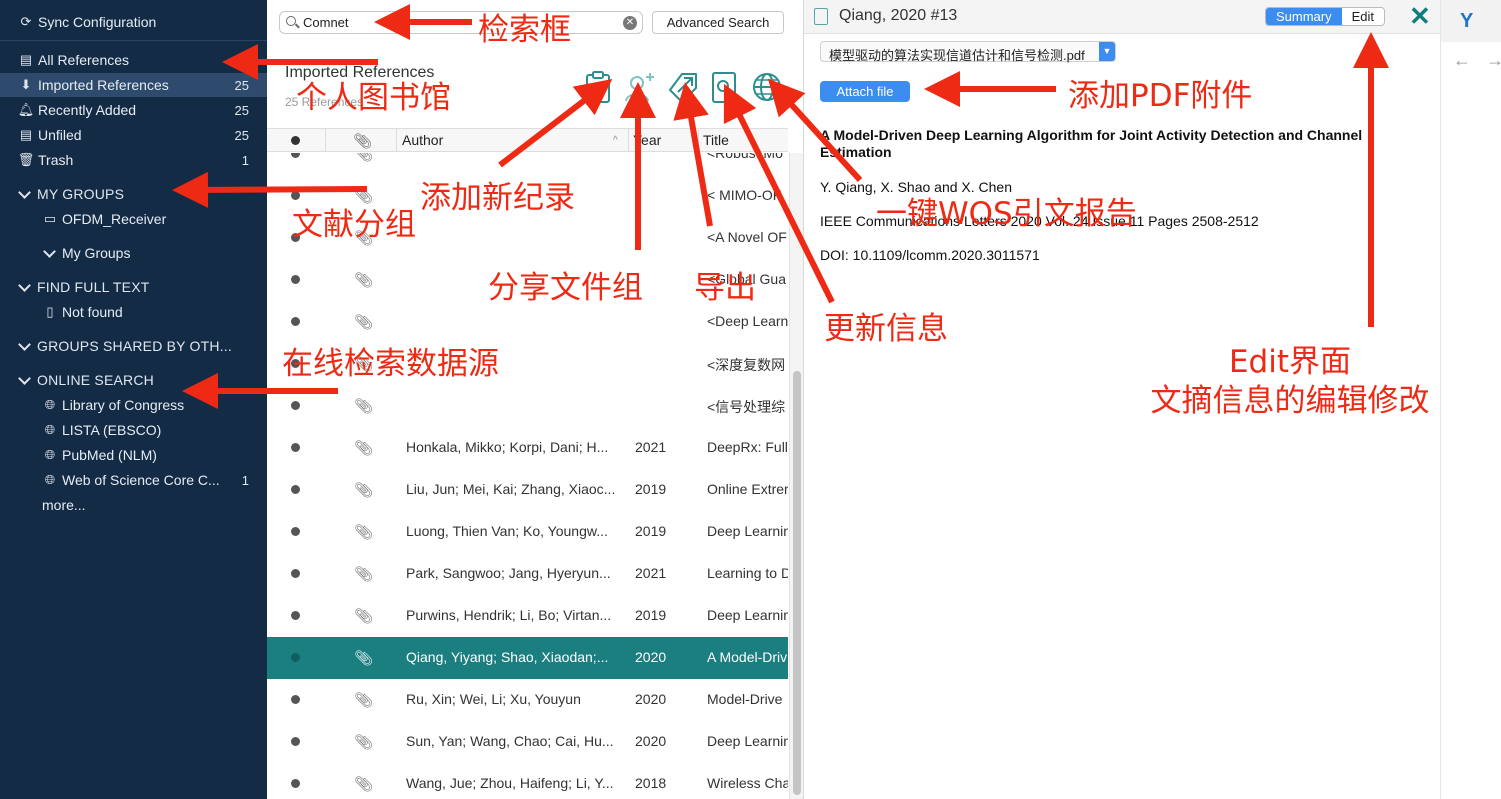  What do you see at coordinates (133, 219) in the screenshot?
I see `sidebar-item-ofdm-receiver: ▭ OFDM_Receiver` at bounding box center [133, 219].